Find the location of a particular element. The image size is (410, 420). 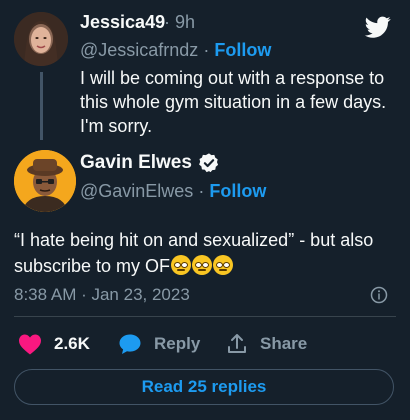

divider is located at coordinates (205, 316).